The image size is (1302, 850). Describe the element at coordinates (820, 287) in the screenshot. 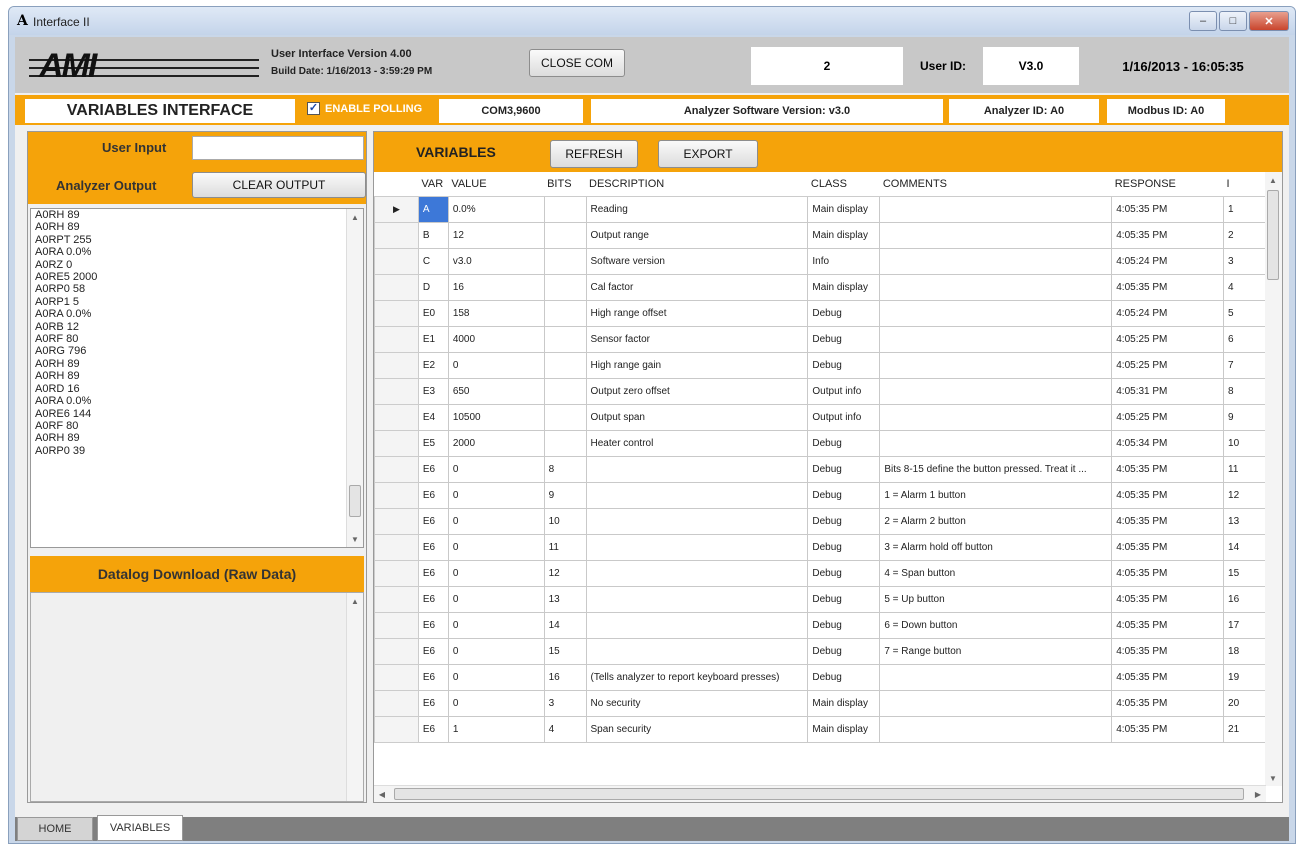

I see `table-row: D 16 Cal factor Main display 4:05:35 PM 4` at that location.